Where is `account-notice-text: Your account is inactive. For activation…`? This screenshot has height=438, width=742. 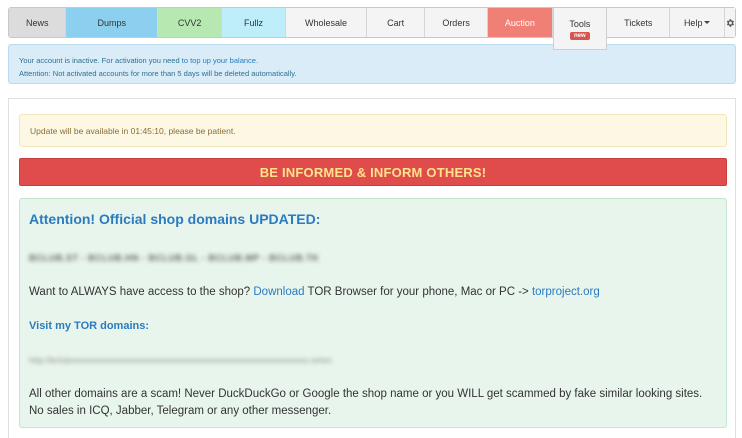
account-notice-text: Your account is inactive. For activation… is located at coordinates (100, 60).